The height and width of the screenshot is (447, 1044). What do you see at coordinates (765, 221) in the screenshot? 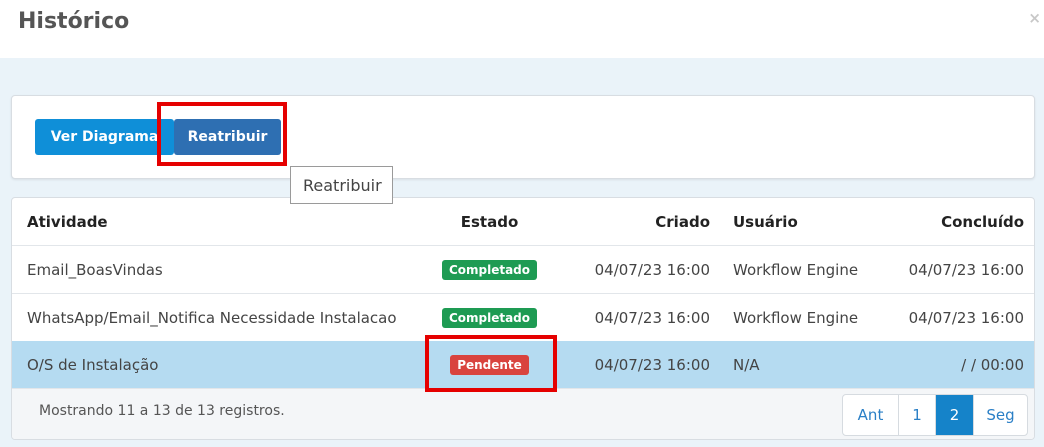
I see `column-header-usuario: Usuário` at bounding box center [765, 221].